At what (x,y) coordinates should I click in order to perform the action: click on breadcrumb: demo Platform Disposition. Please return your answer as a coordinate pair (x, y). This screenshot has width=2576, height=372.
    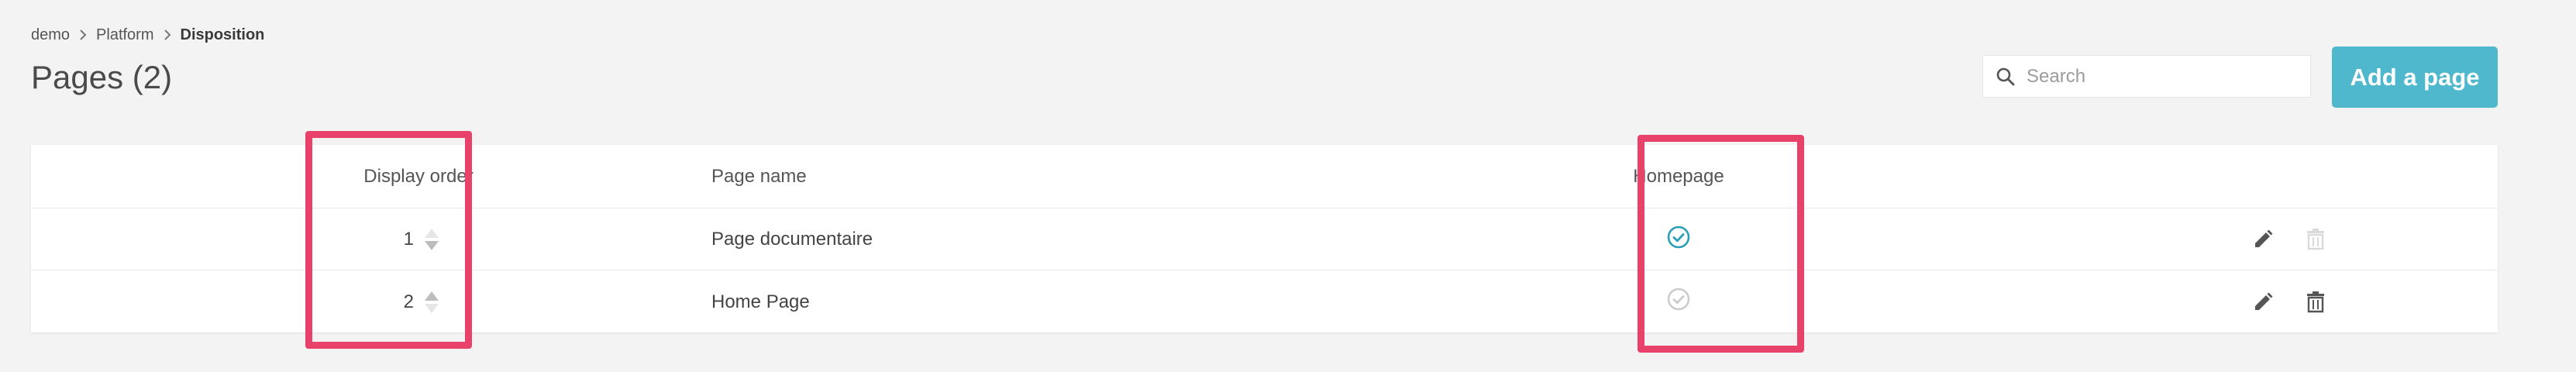
    Looking at the image, I should click on (147, 34).